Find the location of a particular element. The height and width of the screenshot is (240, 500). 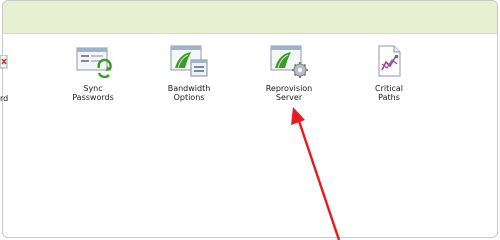

bandwidth-options-button: Bandwidth Options is located at coordinates (189, 73).